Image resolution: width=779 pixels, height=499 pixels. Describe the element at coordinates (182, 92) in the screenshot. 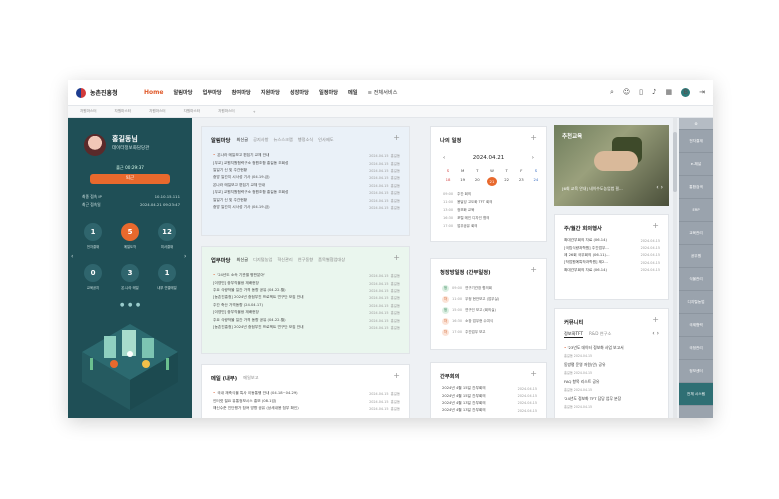

I see `nav-notice: 알림마당` at that location.